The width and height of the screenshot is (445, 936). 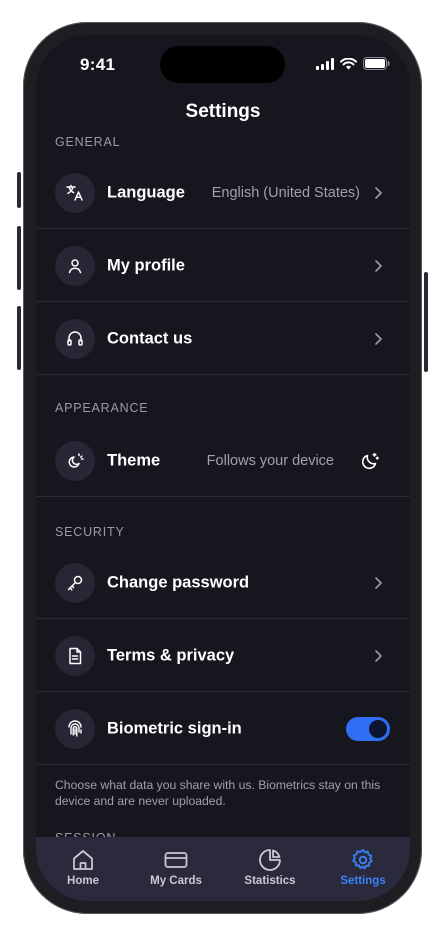 I want to click on volume-down-button, so click(x=19, y=338).